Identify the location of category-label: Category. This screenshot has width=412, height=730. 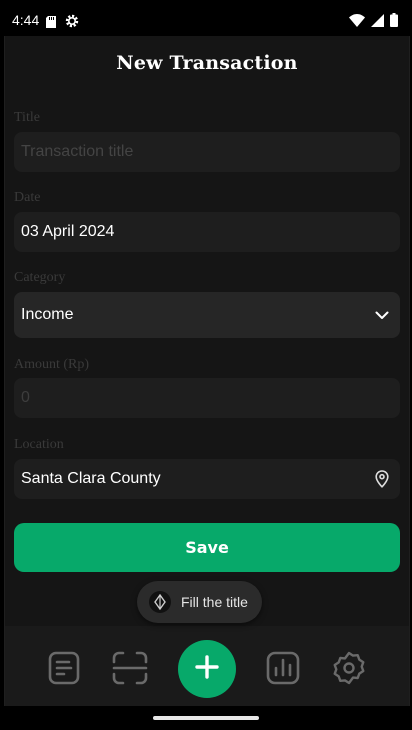
(40, 277).